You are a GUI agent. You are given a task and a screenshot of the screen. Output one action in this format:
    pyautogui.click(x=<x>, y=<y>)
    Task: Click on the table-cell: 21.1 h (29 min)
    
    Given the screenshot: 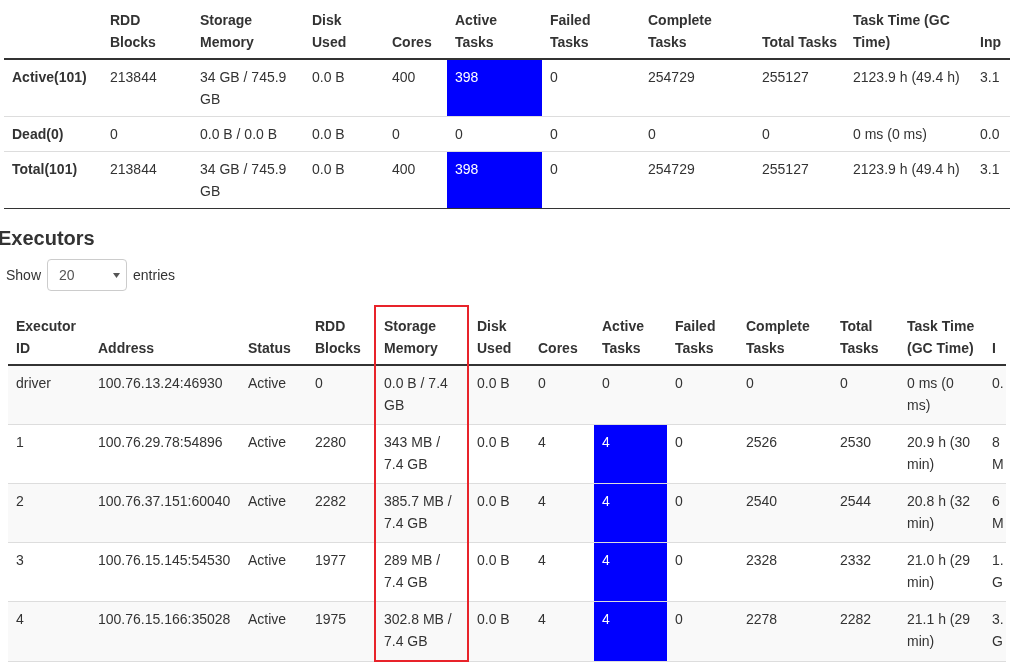 What is the action you would take?
    pyautogui.click(x=941, y=631)
    